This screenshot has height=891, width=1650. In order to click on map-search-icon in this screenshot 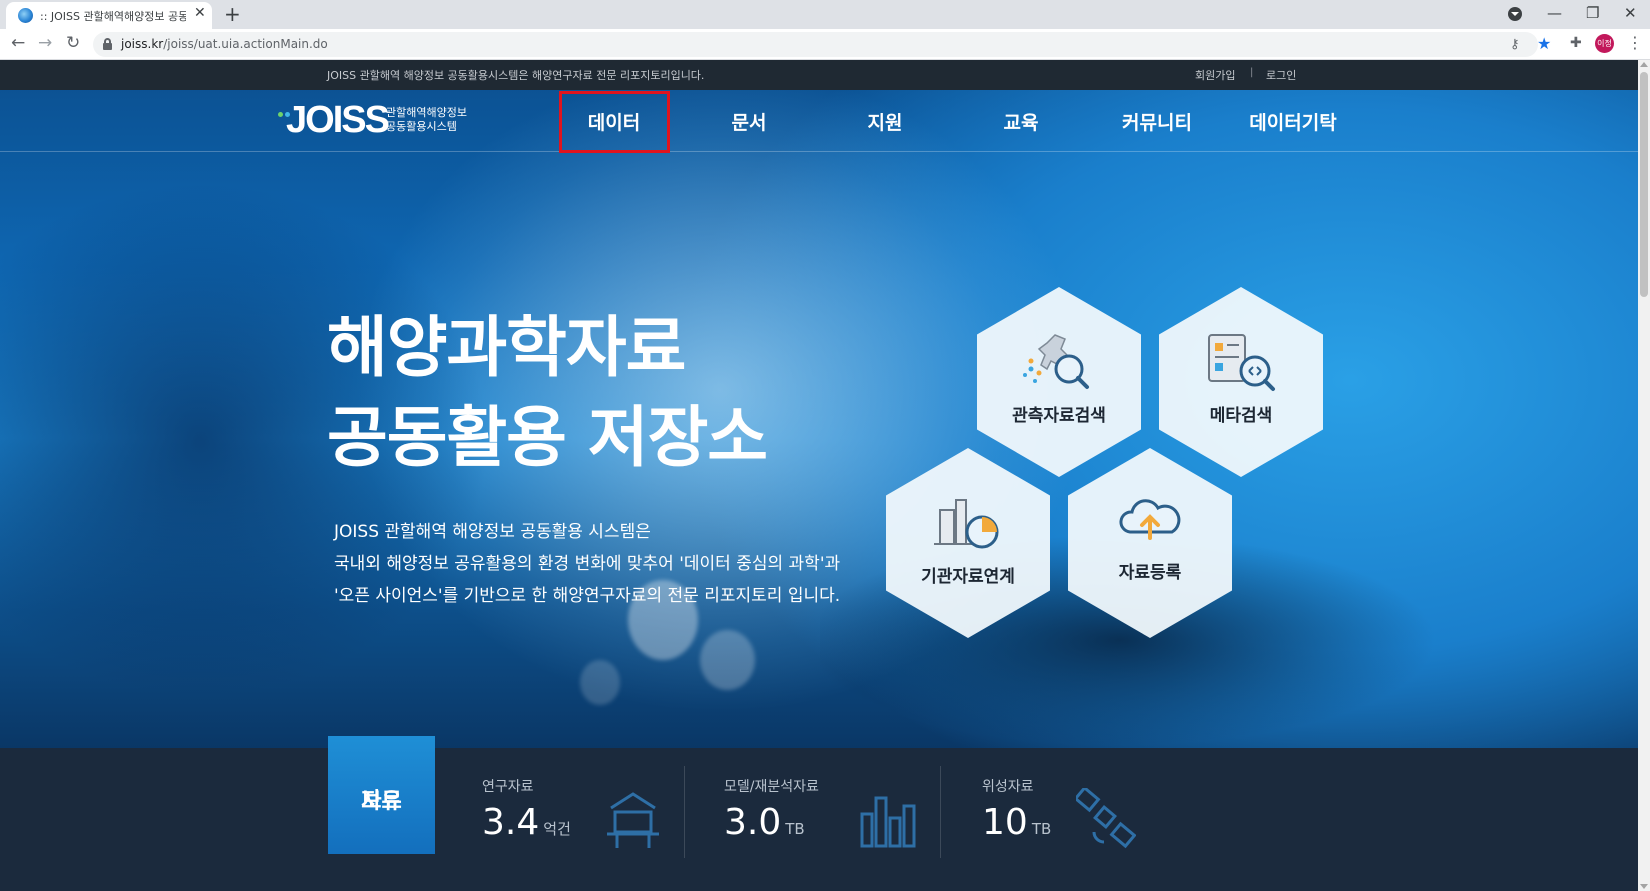, I will do `click(1056, 361)`.